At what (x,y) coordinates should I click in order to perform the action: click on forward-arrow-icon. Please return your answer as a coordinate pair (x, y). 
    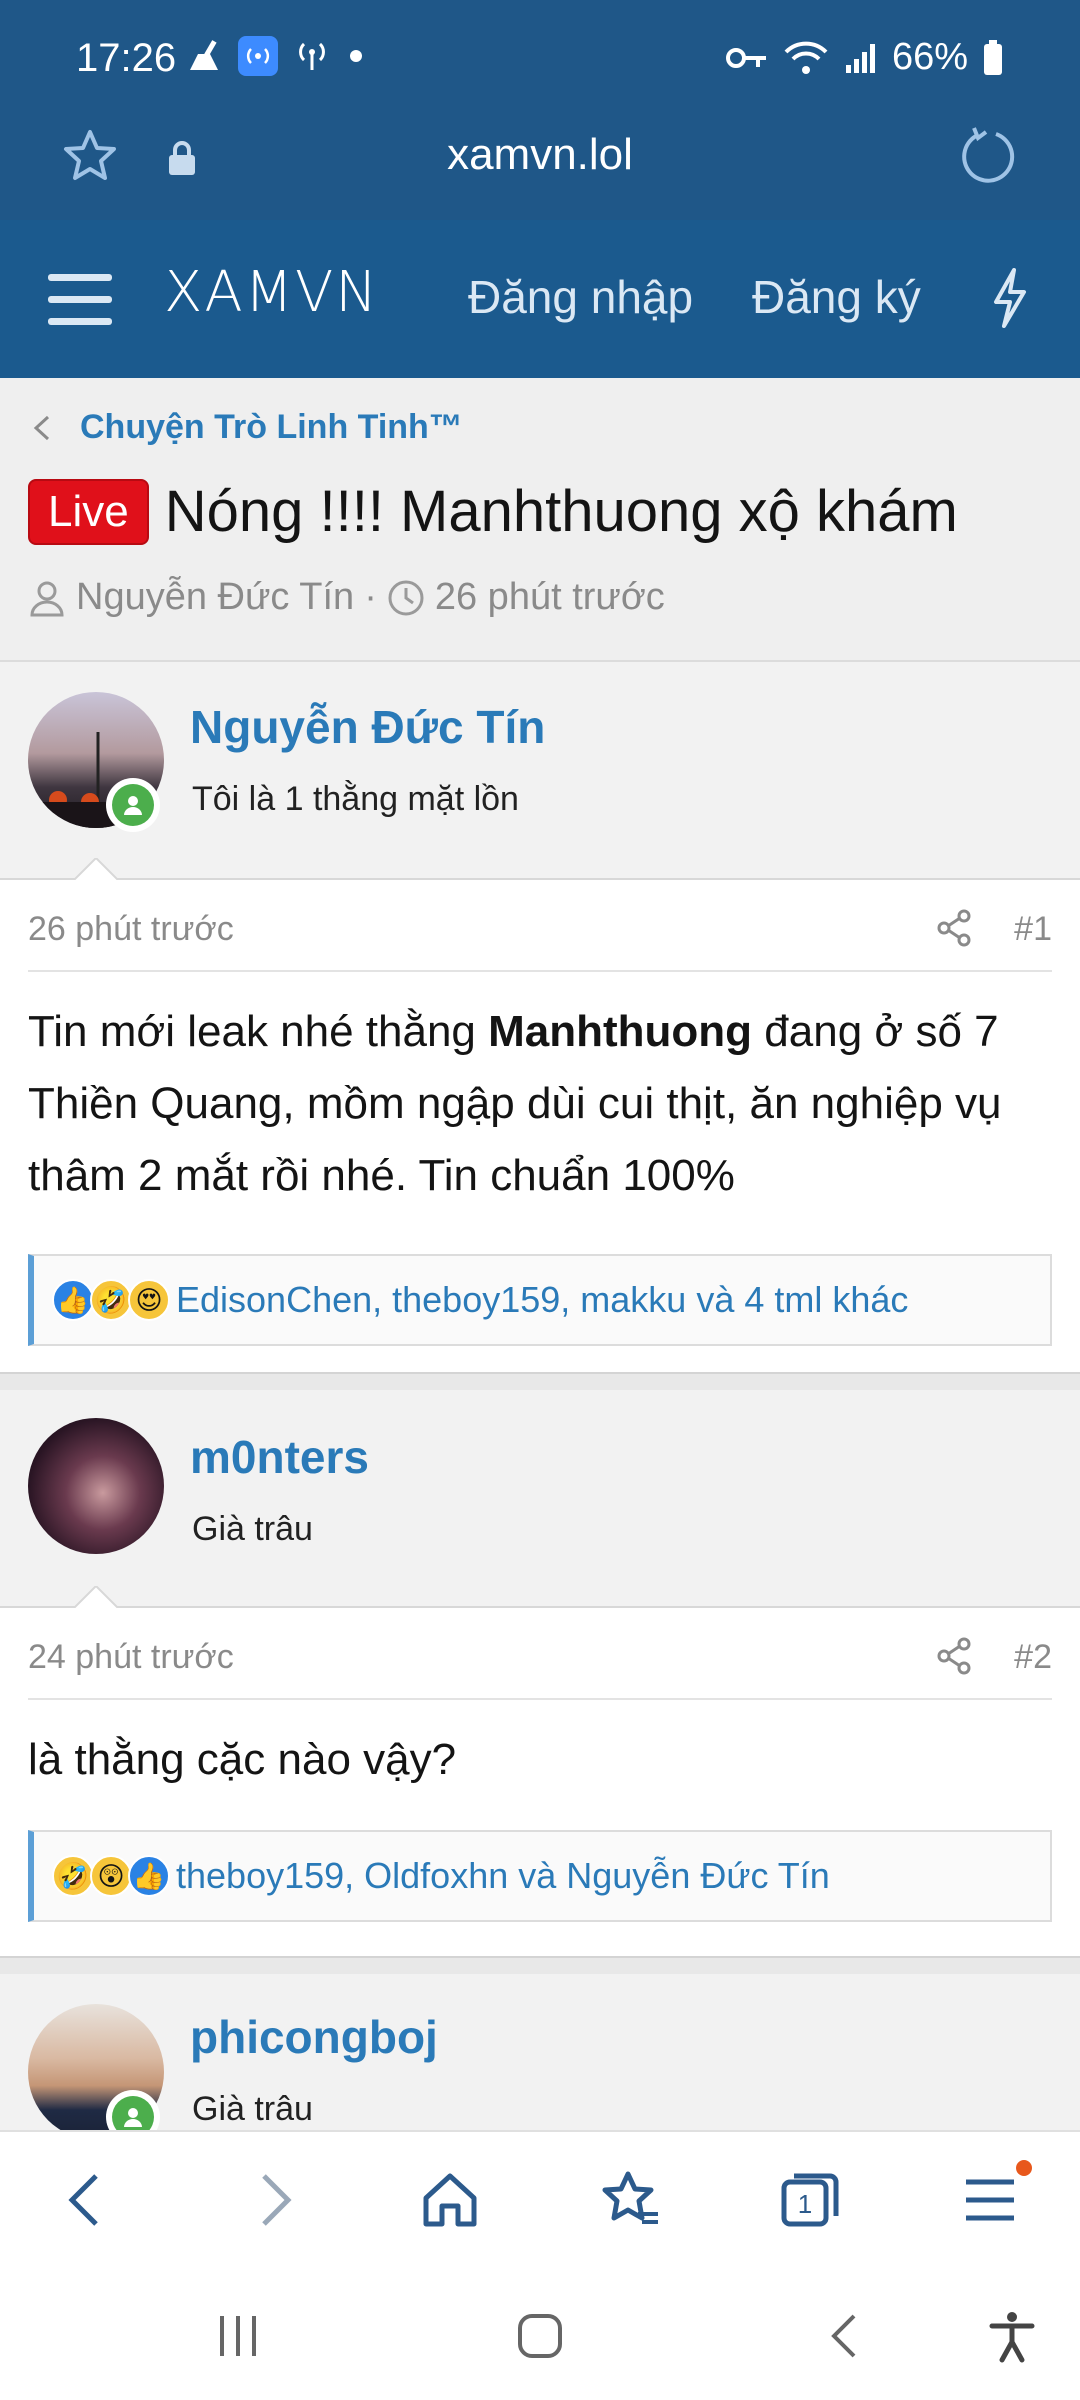
    Looking at the image, I should click on (272, 2200).